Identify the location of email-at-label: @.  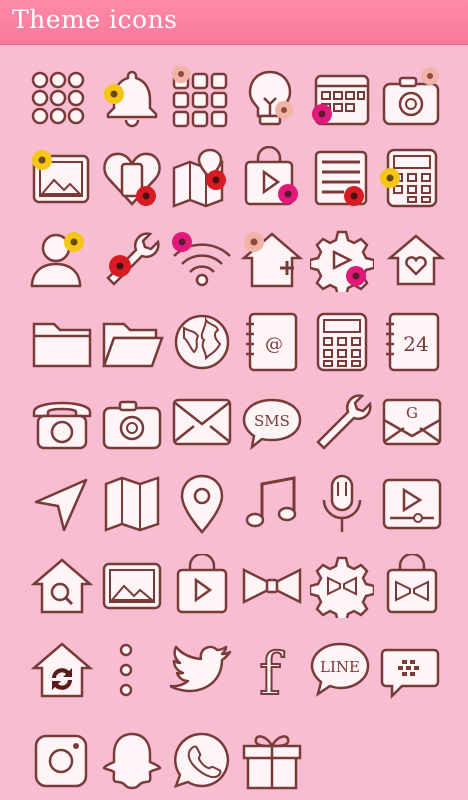
(274, 344).